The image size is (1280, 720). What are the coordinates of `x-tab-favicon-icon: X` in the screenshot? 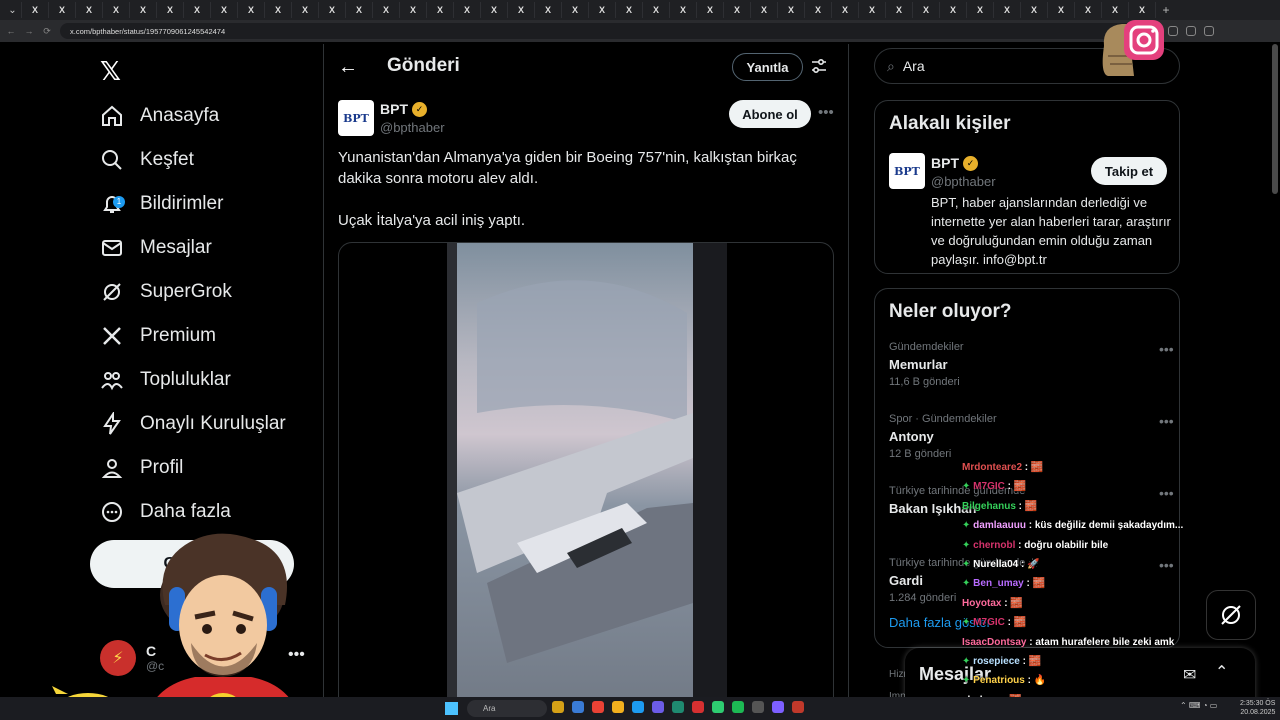 It's located at (304, 10).